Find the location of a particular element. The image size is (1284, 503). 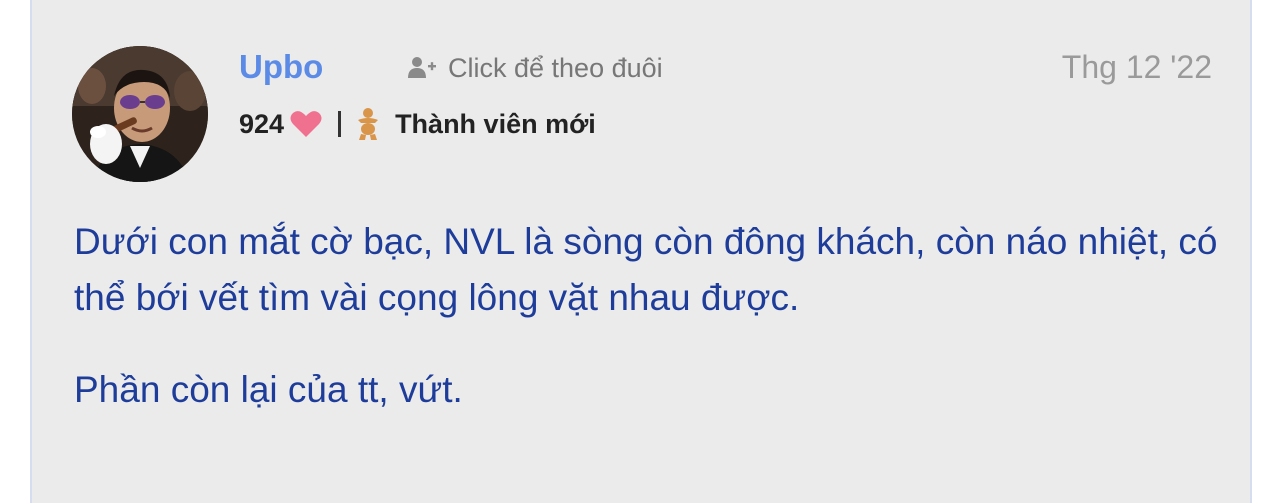

follow-label: Click để theo đuôi is located at coordinates (555, 67).